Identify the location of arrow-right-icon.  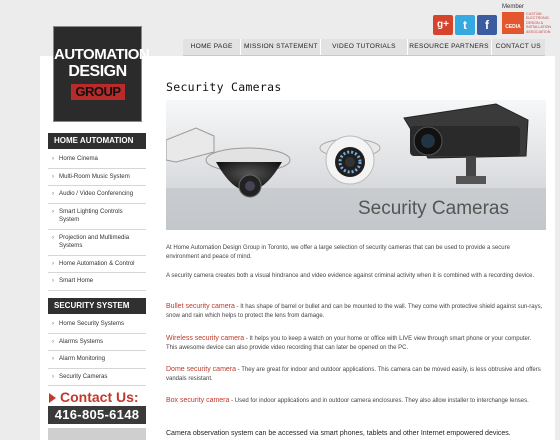
(52, 398).